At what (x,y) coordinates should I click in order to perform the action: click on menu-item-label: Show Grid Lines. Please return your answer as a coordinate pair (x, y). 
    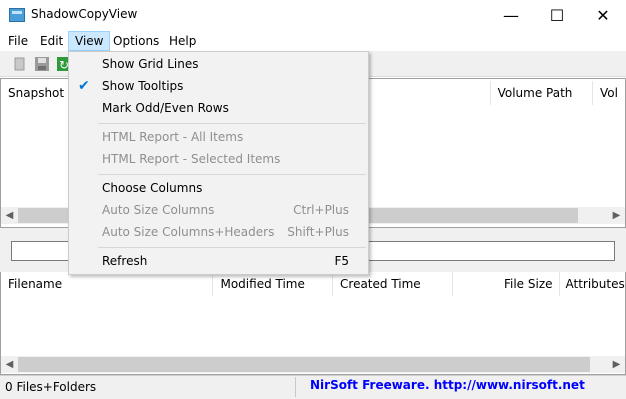
    Looking at the image, I should click on (150, 64).